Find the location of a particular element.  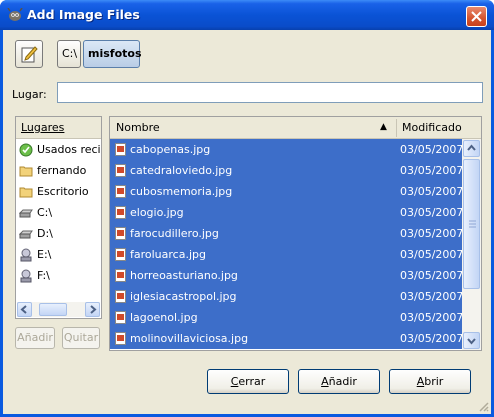

file-row: cubosmemoria.jpg 03/05/2007 is located at coordinates (287, 191).